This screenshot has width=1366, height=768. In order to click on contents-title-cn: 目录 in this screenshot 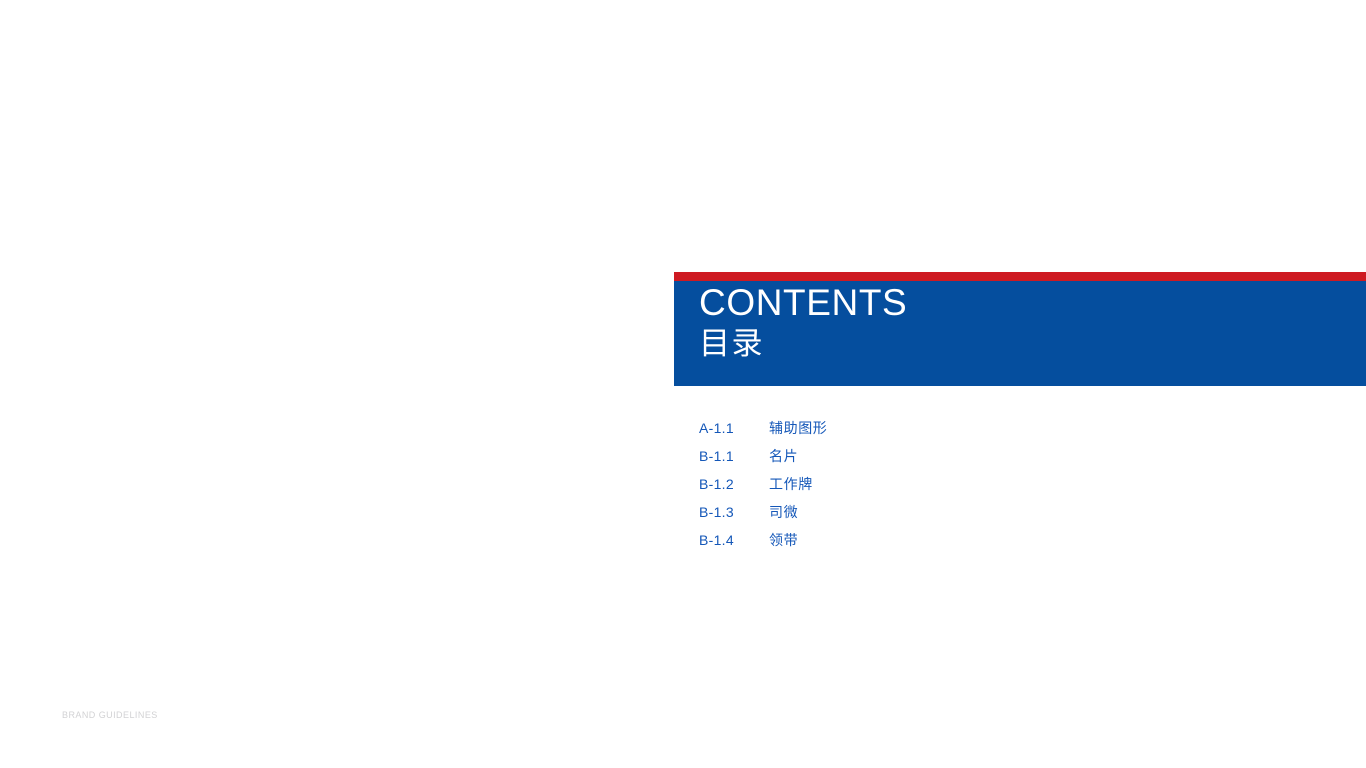, I will do `click(731, 343)`.